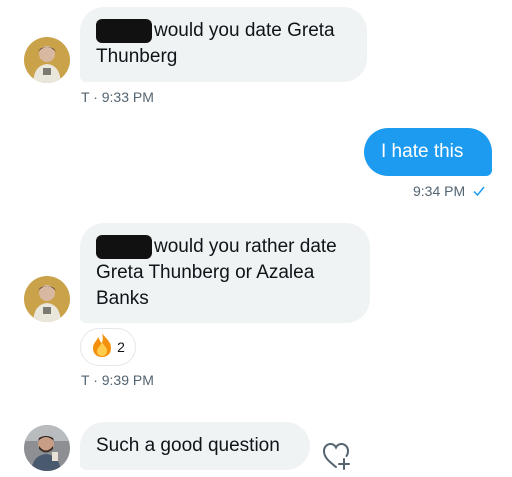 This screenshot has height=477, width=512. What do you see at coordinates (223, 44) in the screenshot?
I see `message-bubble: would you date Greta Thunberg` at bounding box center [223, 44].